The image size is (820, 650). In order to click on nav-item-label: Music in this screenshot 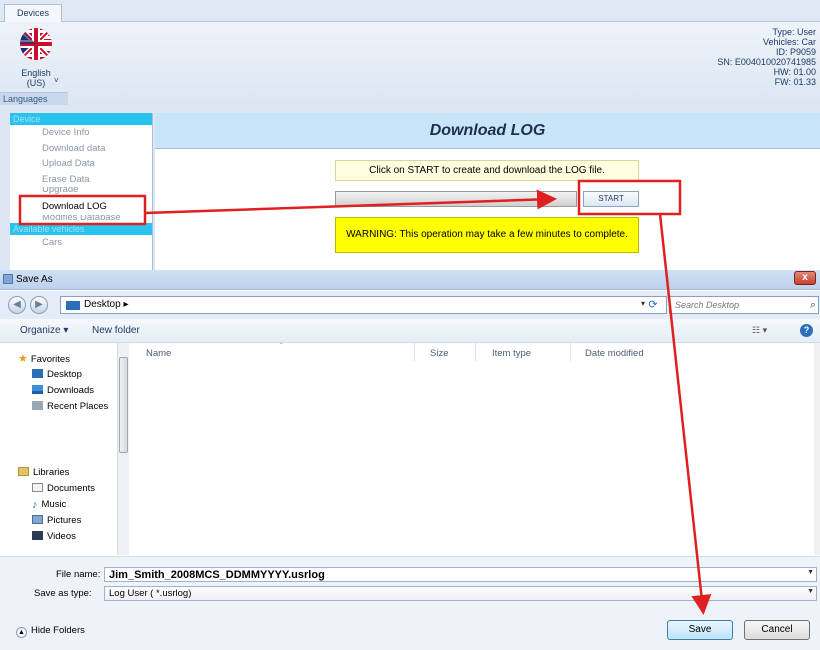, I will do `click(54, 504)`.